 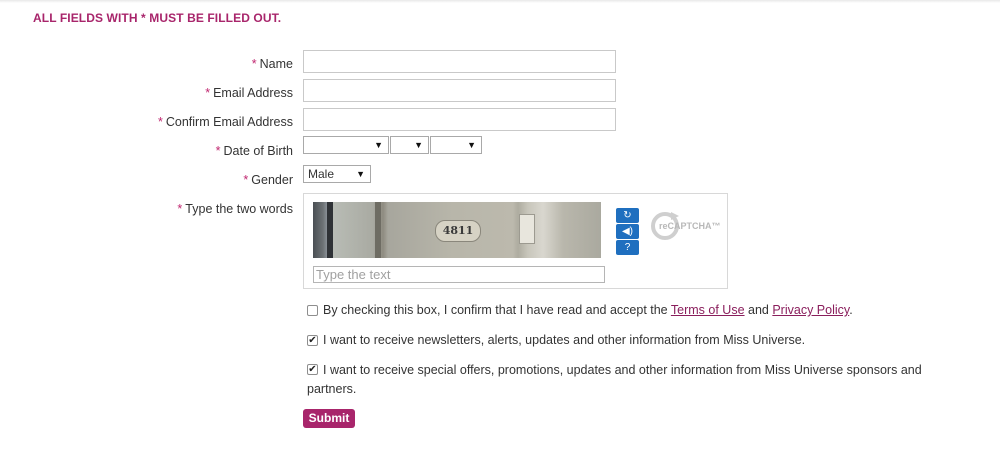 I want to click on recaptcha-logo-icon: reCAPTCHA™, so click(x=686, y=226).